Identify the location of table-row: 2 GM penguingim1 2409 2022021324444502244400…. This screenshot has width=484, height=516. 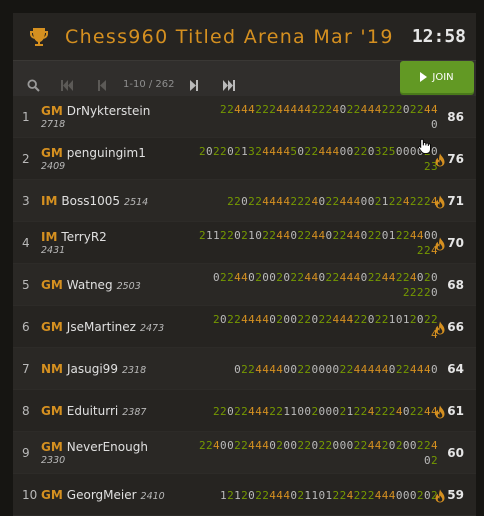
(244, 159).